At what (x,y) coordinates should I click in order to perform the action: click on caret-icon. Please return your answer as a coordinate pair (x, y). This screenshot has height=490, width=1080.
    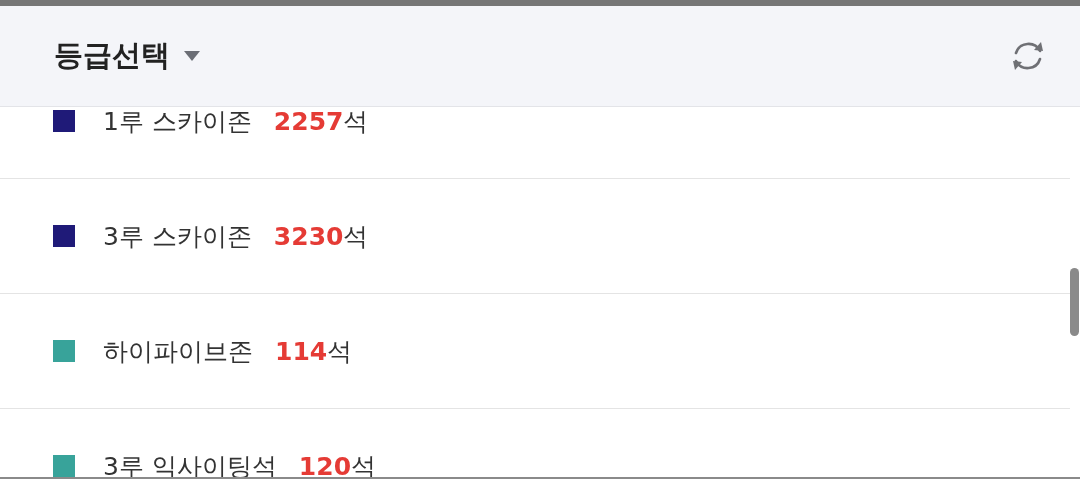
    Looking at the image, I should click on (192, 56).